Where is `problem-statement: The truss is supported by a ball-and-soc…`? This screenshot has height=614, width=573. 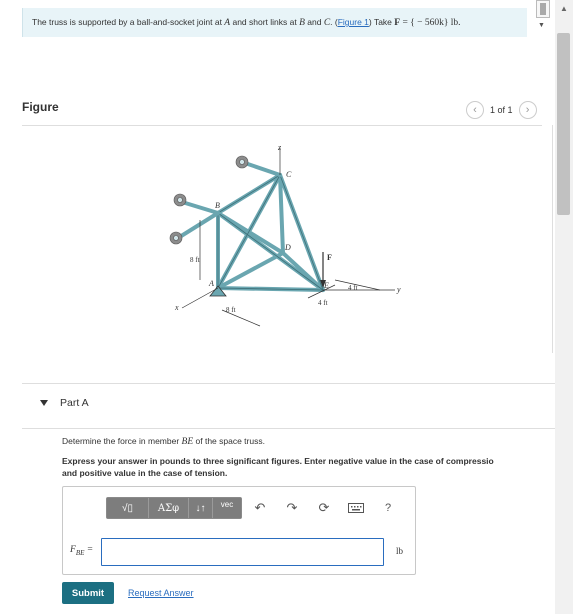 problem-statement: The truss is supported by a ball-and-soc… is located at coordinates (274, 22).